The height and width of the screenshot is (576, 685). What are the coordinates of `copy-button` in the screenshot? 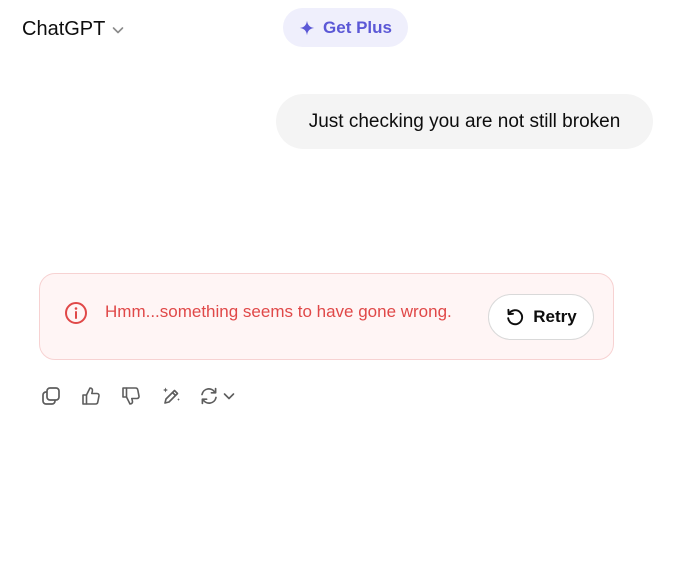 It's located at (51, 396).